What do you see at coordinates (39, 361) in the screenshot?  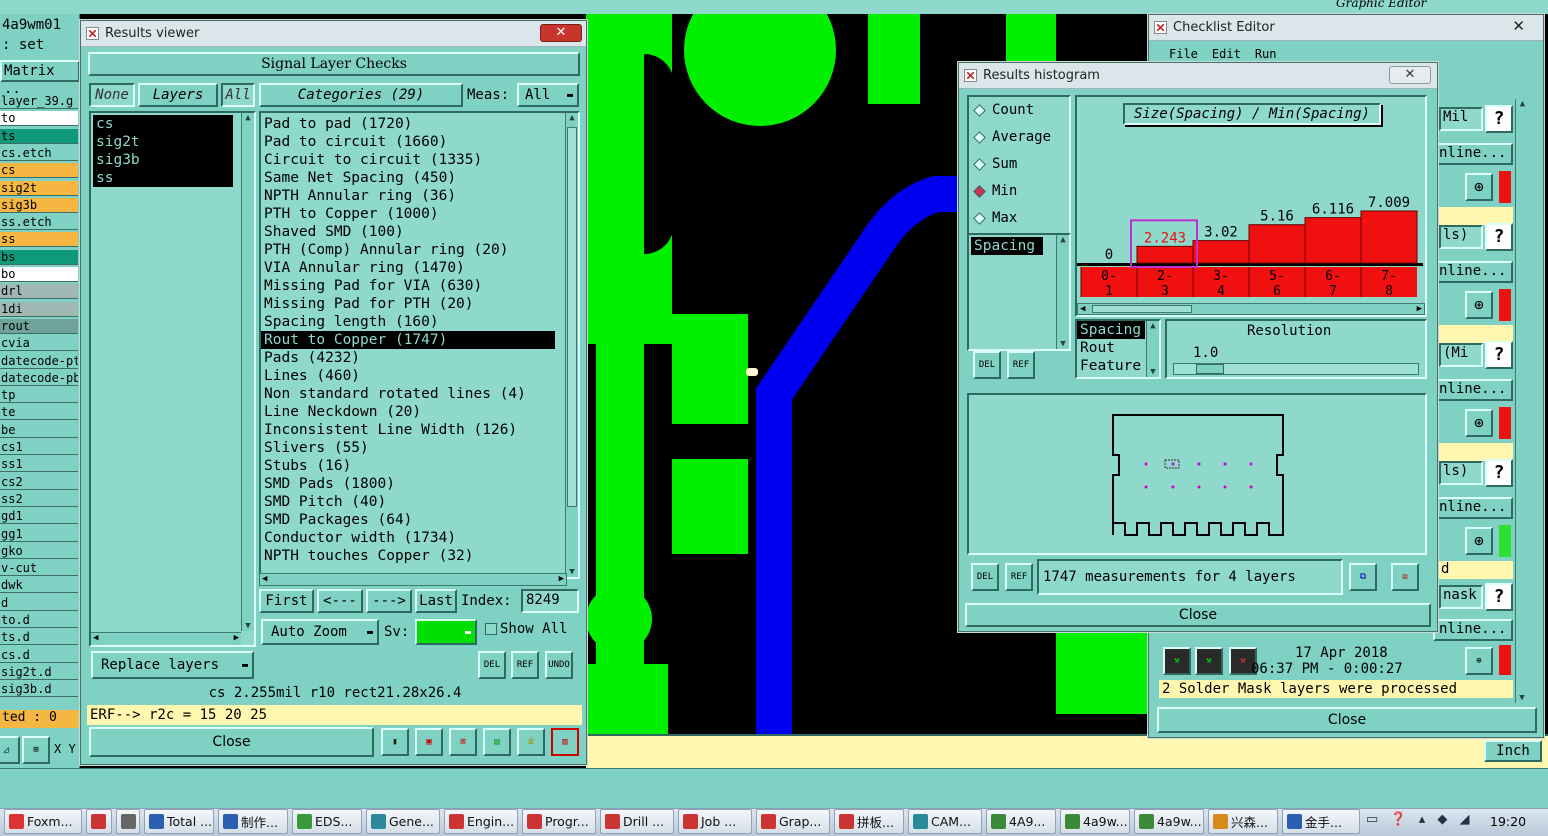 I see `layer-row: datecode-pt` at bounding box center [39, 361].